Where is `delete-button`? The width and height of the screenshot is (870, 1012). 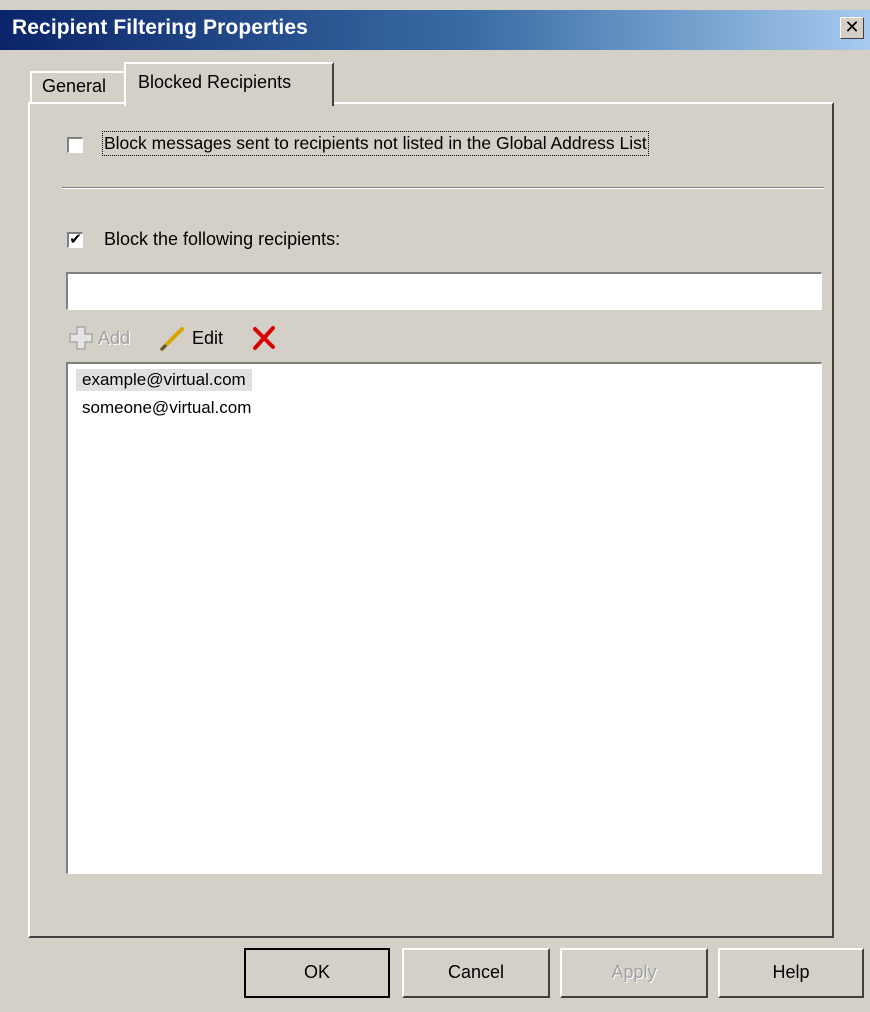
delete-button is located at coordinates (264, 338).